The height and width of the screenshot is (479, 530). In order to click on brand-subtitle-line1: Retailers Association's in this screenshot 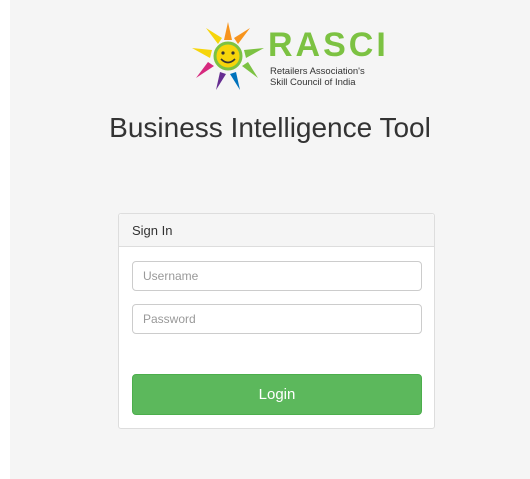, I will do `click(317, 71)`.